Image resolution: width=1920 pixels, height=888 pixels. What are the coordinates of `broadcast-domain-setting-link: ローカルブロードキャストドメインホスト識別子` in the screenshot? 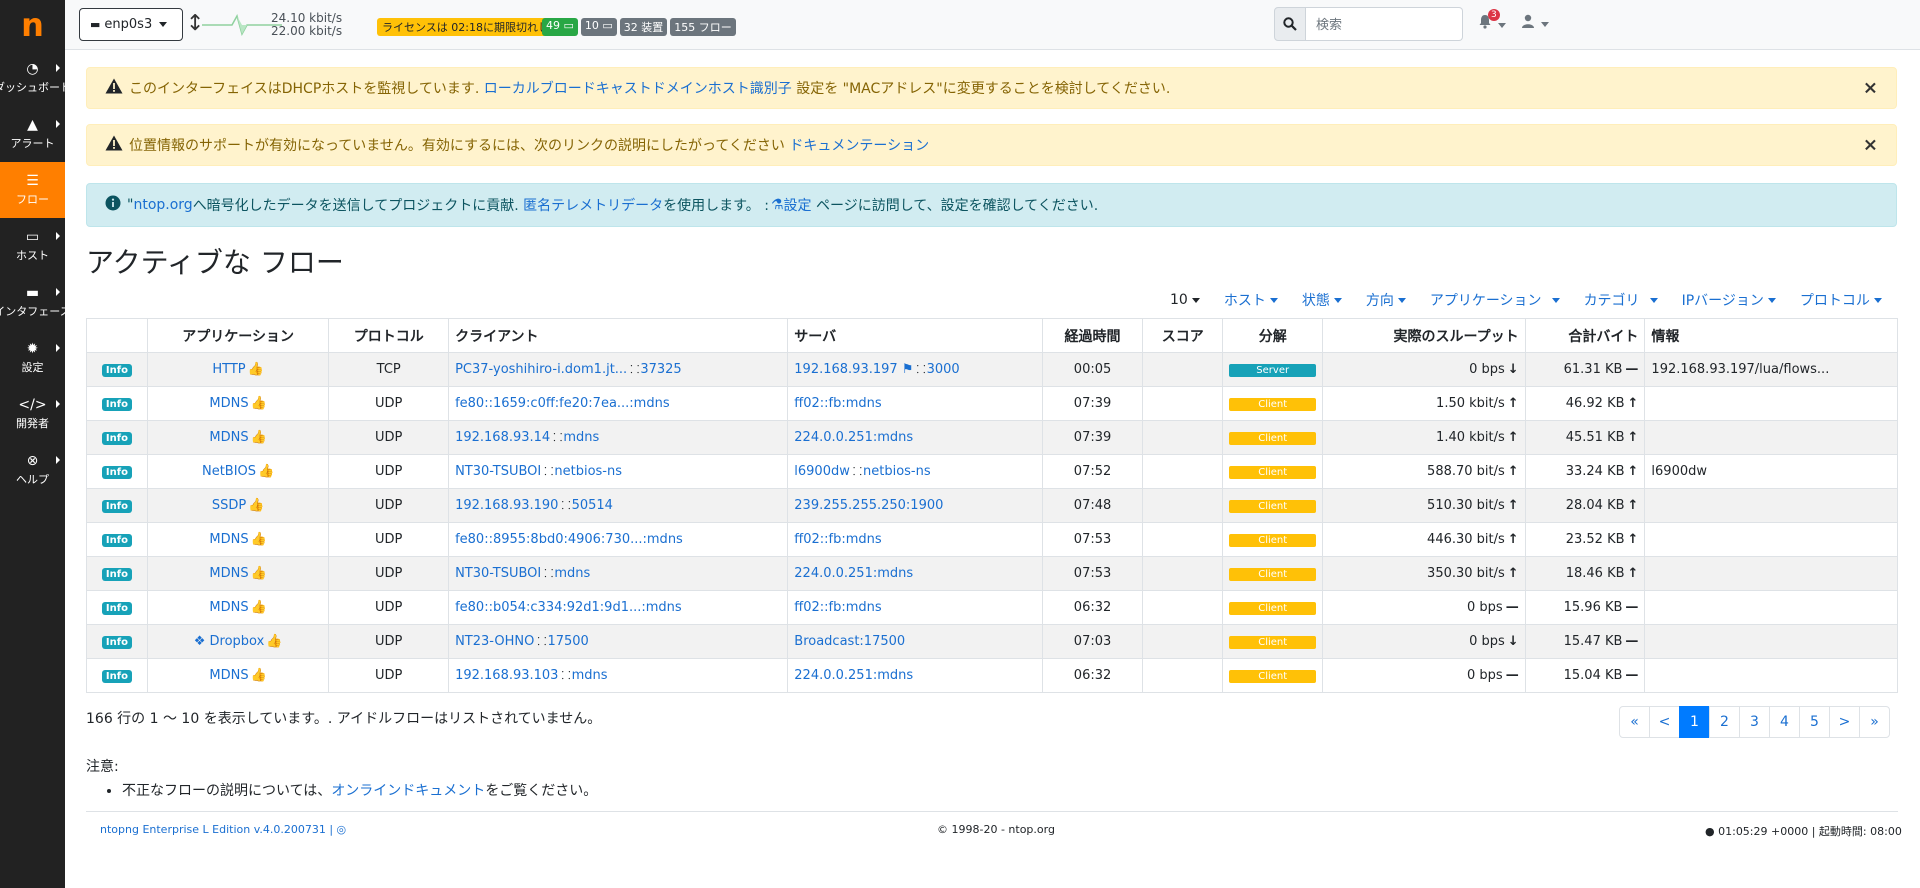 It's located at (638, 88).